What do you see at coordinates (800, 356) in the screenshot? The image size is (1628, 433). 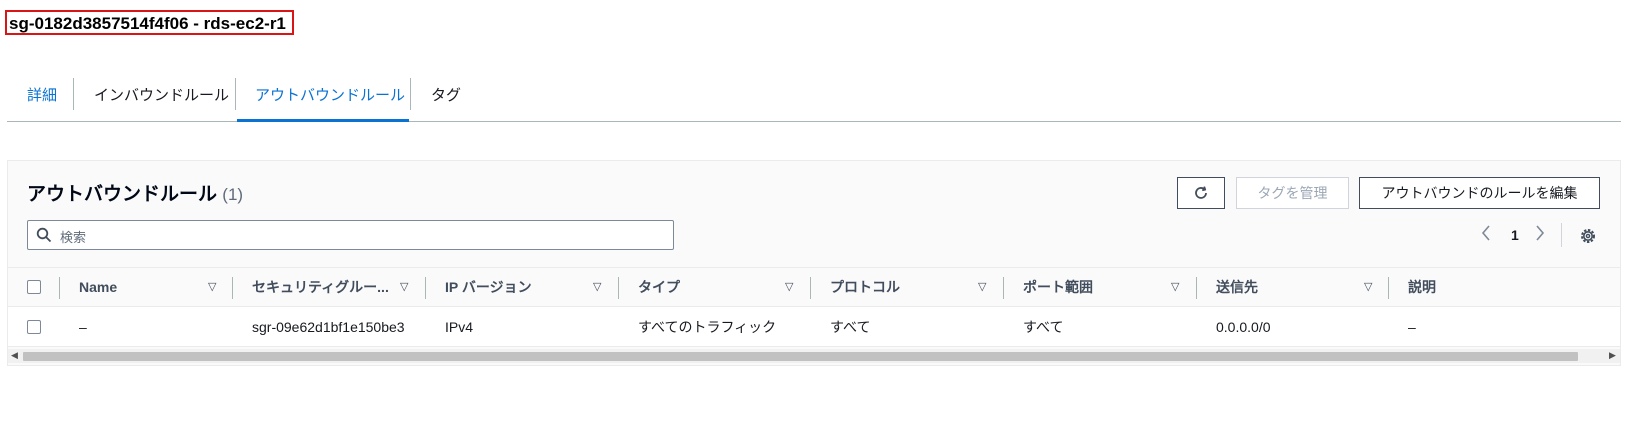 I see `scrollbar-thumb` at bounding box center [800, 356].